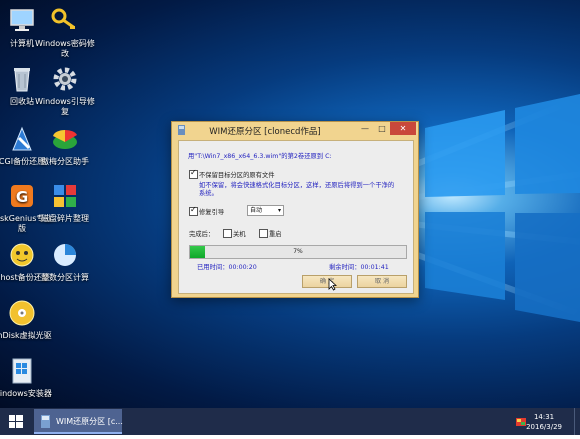 The height and width of the screenshot is (439, 580). I want to click on windows-logo-icon, so click(16, 421).